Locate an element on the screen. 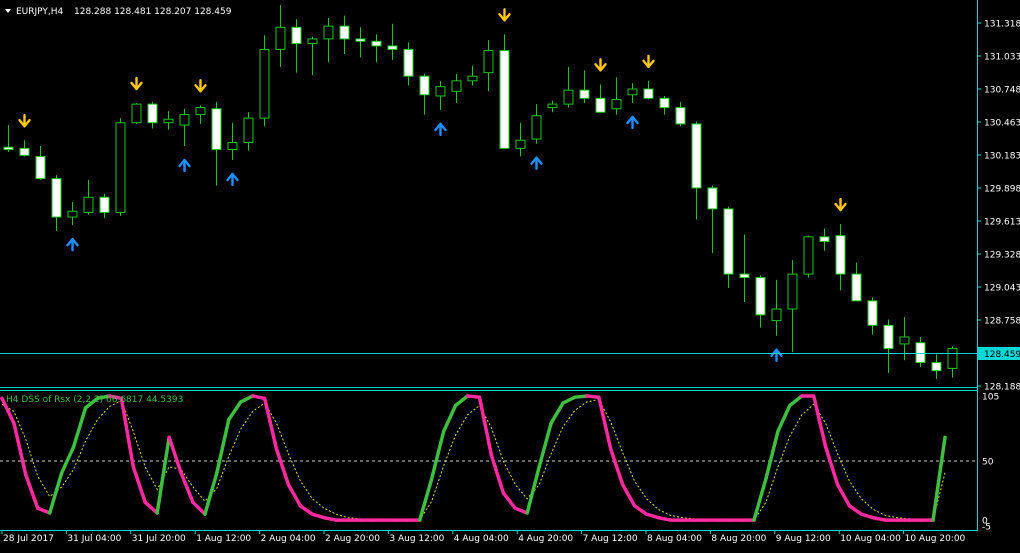 The width and height of the screenshot is (1020, 553). price-tick-label: 131.318 is located at coordinates (1002, 25).